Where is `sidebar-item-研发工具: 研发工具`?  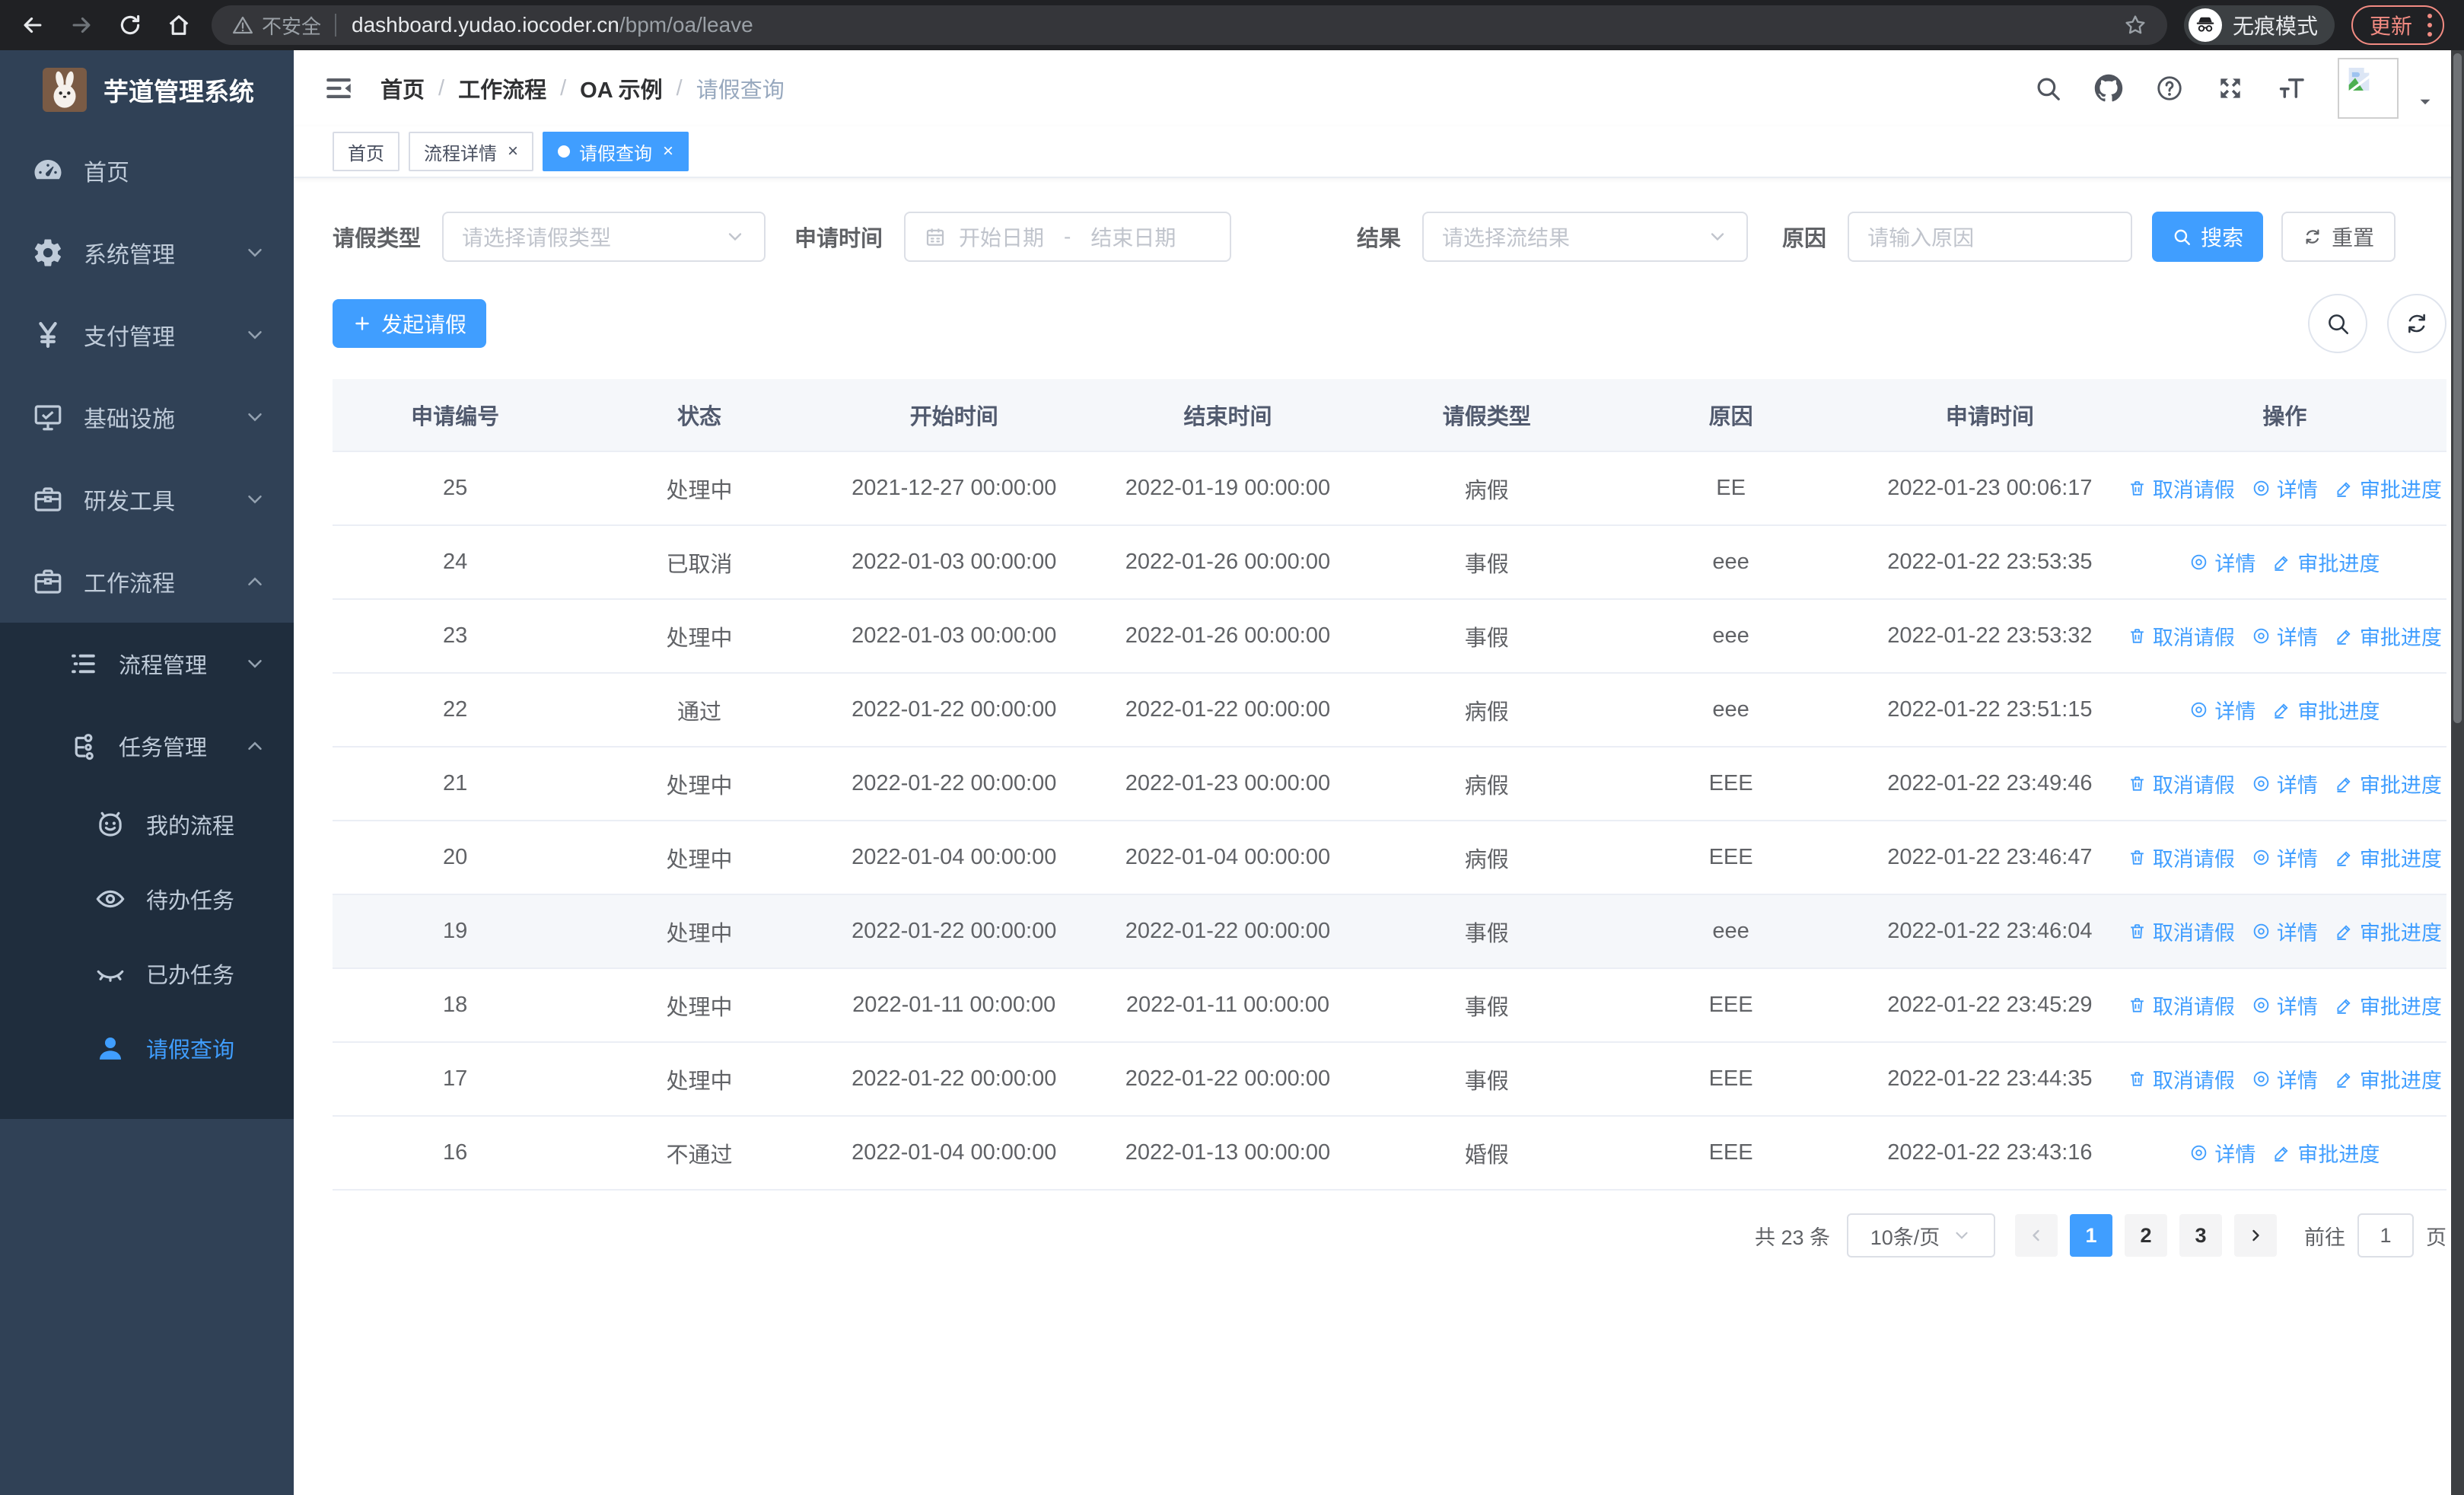
sidebar-item-研发工具: 研发工具 is located at coordinates (147, 499).